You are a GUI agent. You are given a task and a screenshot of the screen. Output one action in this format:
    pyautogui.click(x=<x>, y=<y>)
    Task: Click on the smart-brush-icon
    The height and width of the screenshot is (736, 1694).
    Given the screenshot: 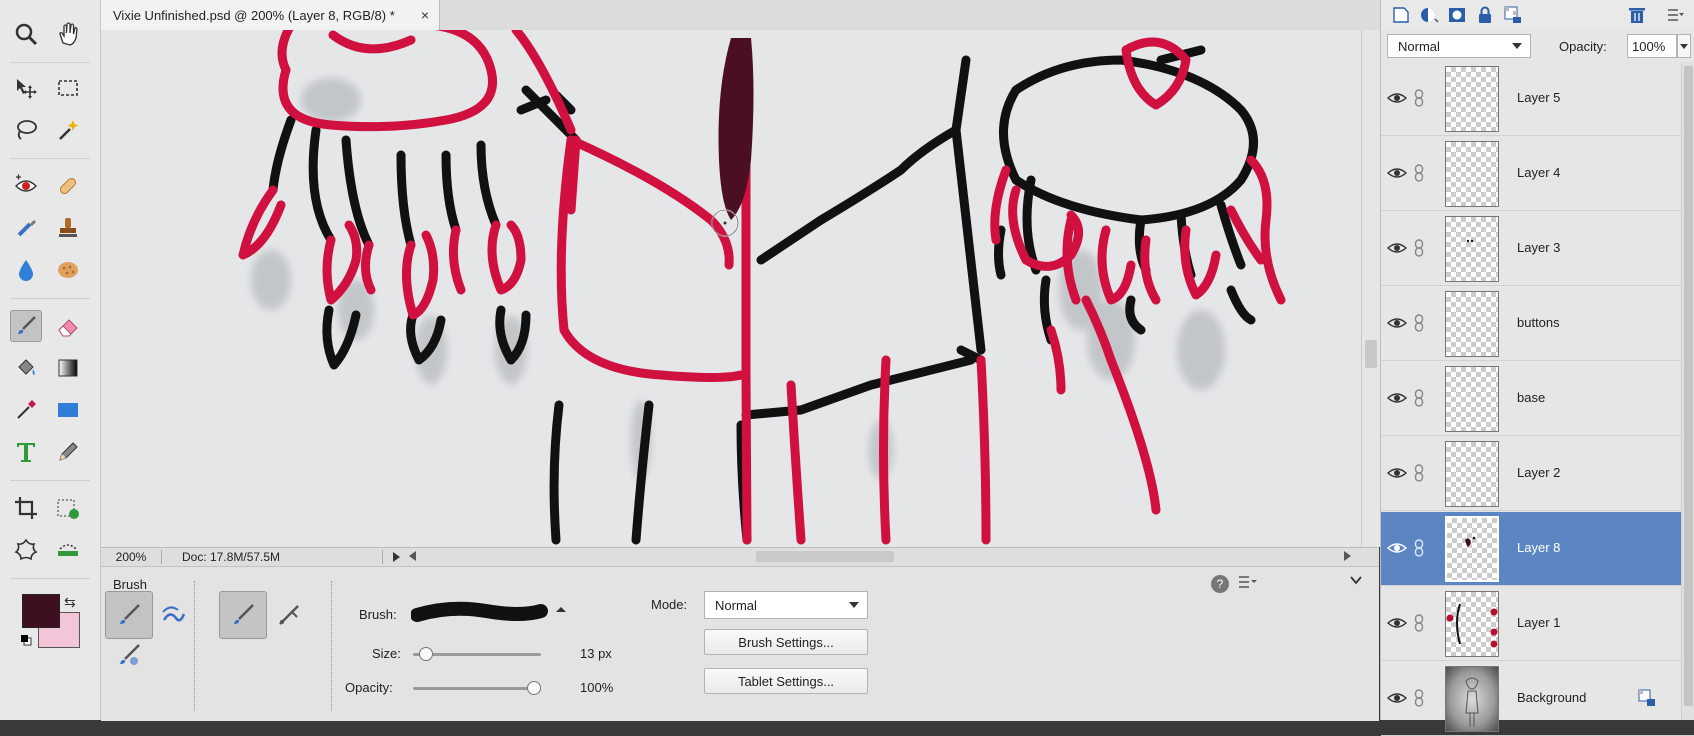 What is the action you would take?
    pyautogui.click(x=26, y=228)
    